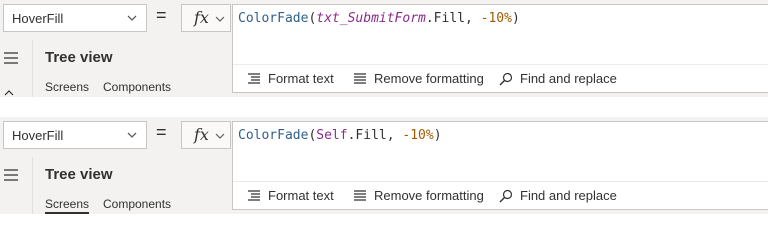  I want to click on formula-argument-identifier: Self, so click(332, 135).